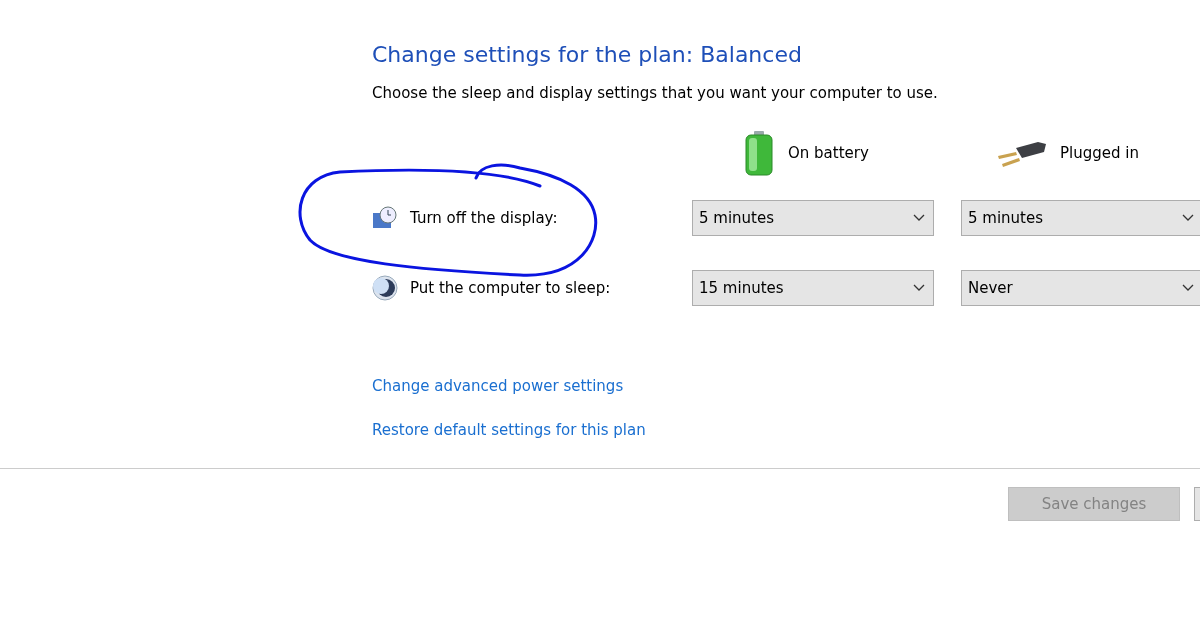 This screenshot has width=1200, height=632. I want to click on link: Change advanced power settings, so click(498, 386).